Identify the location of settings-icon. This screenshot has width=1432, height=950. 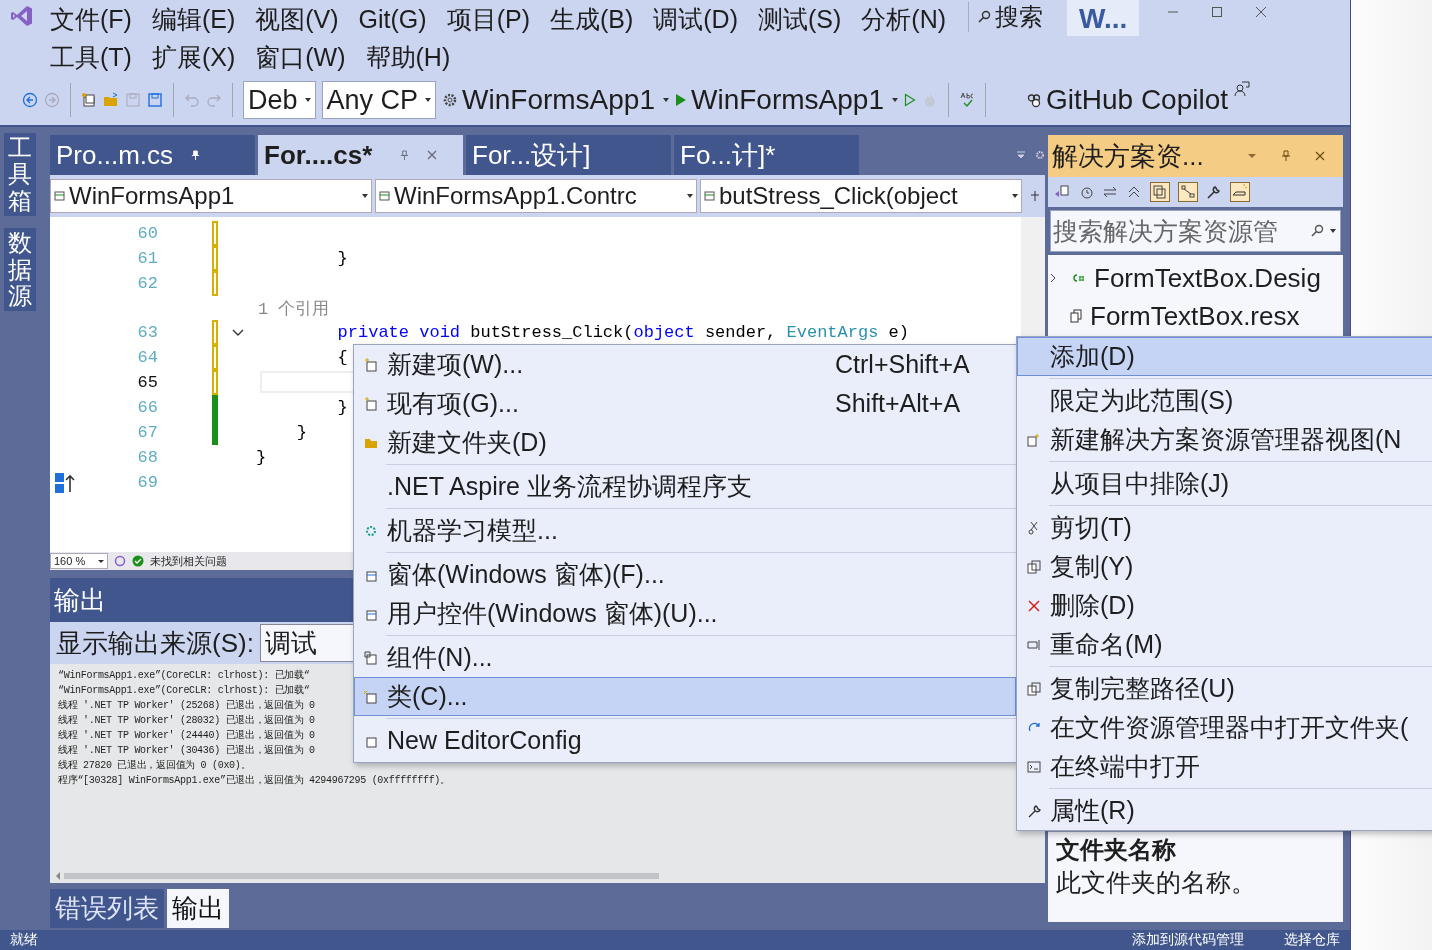
(1040, 155).